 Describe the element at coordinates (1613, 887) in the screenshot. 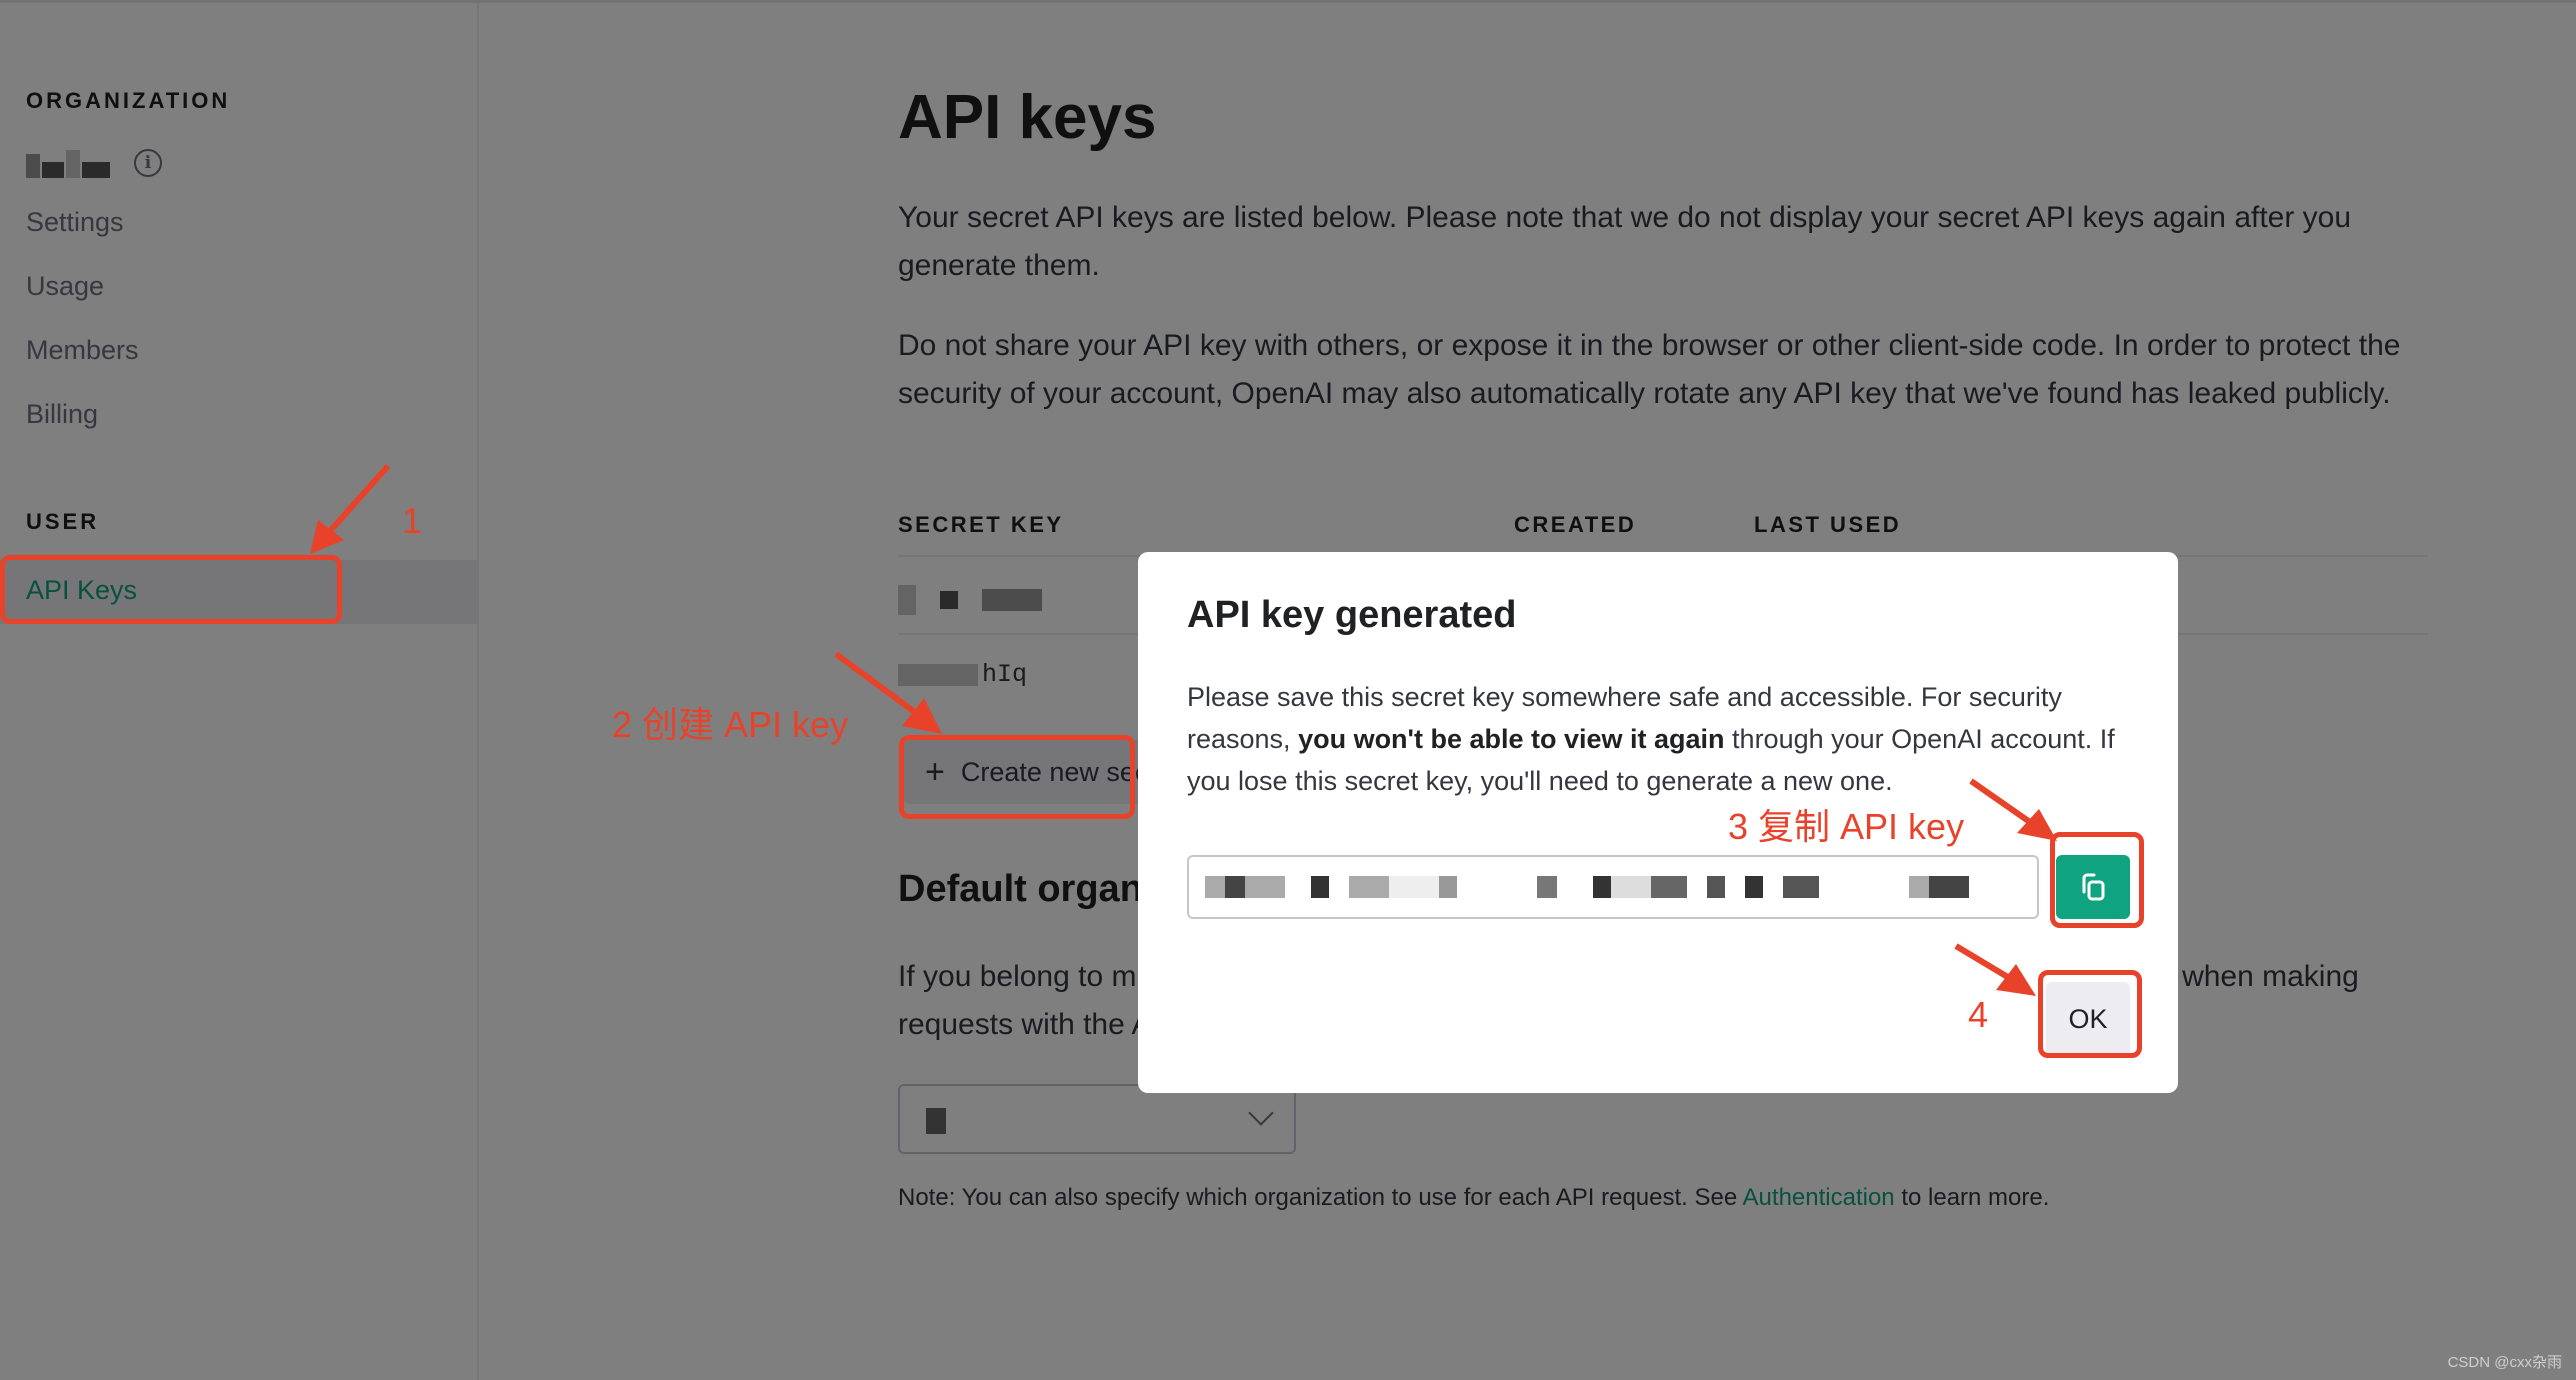

I see `secret-key-field` at that location.